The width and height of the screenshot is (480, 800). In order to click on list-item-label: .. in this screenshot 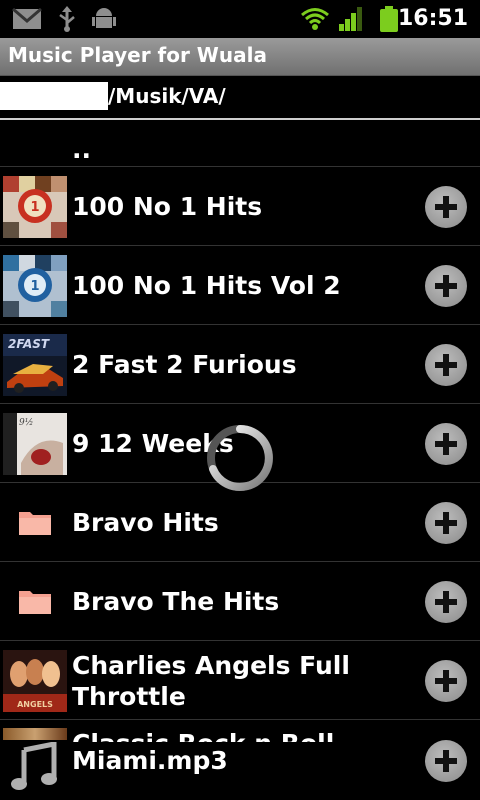, I will do `click(81, 149)`.